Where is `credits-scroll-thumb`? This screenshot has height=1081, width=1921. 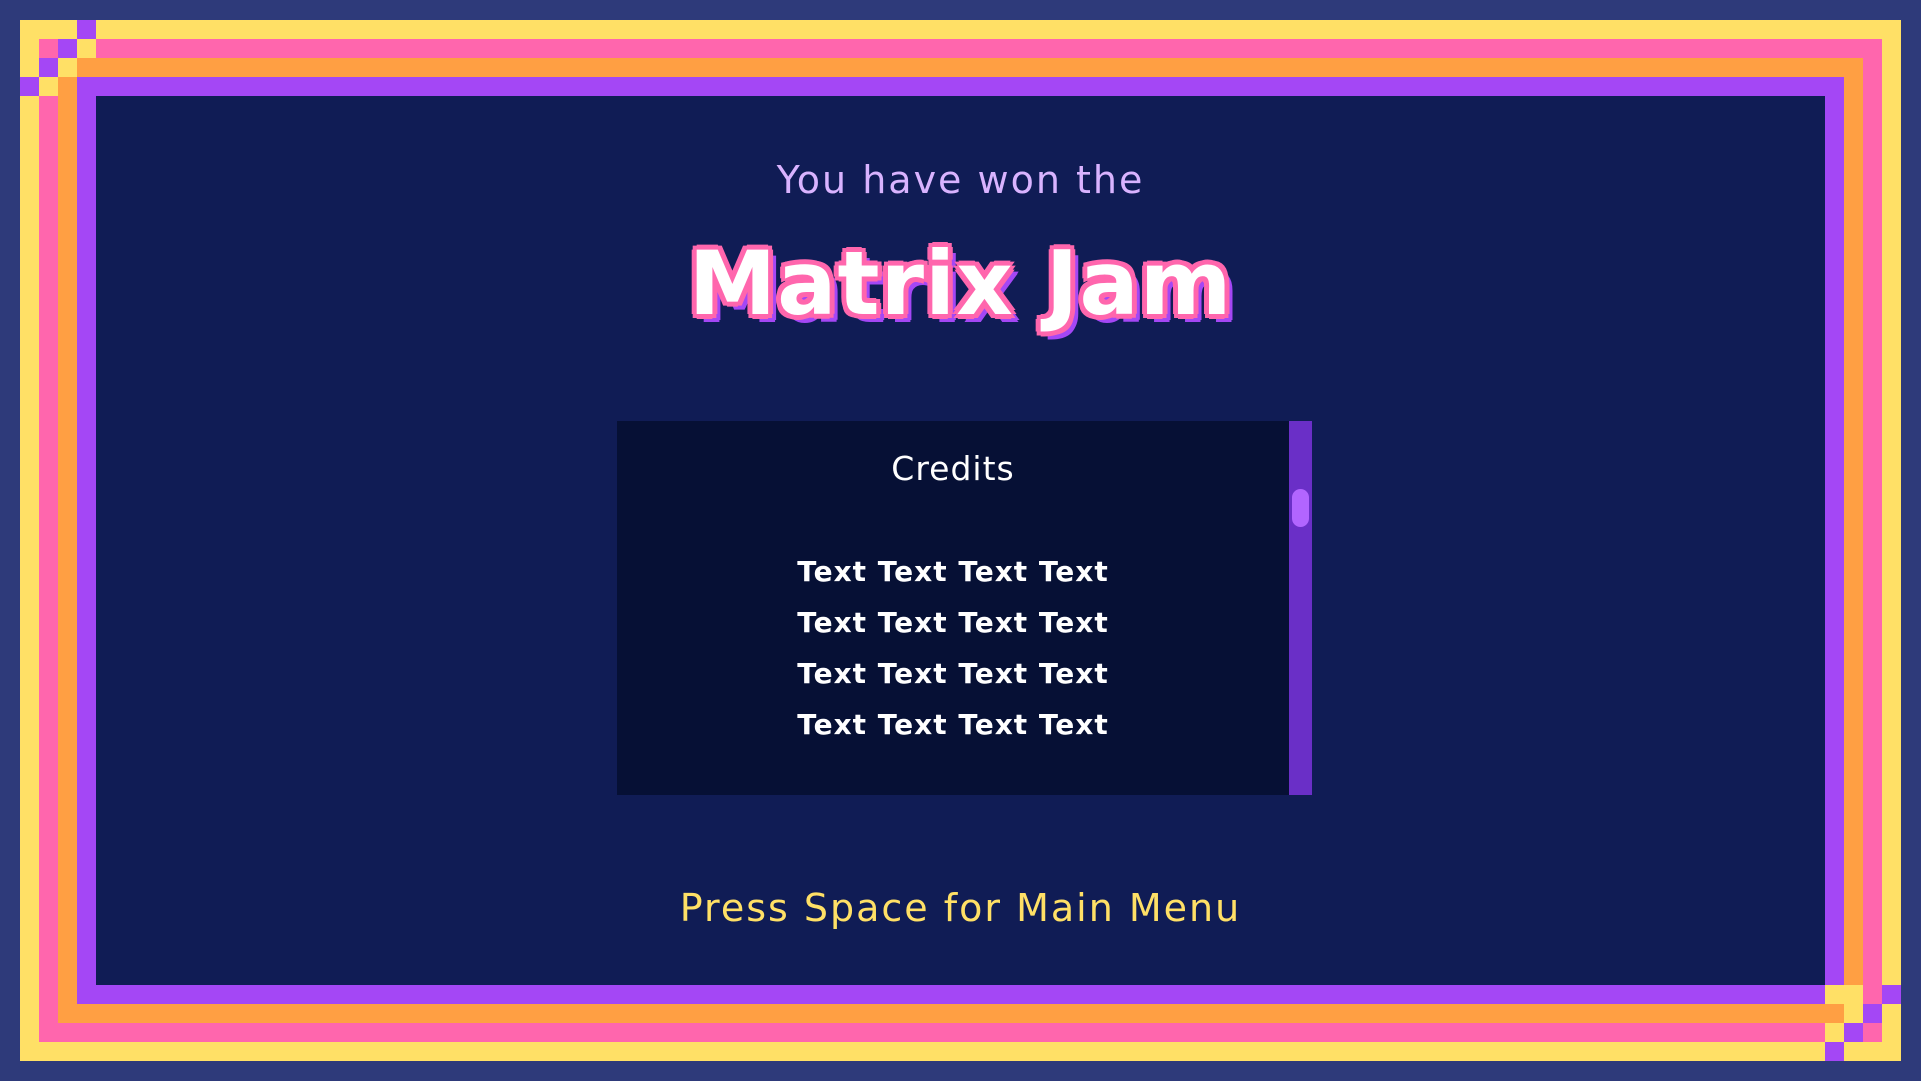 credits-scroll-thumb is located at coordinates (1300, 508).